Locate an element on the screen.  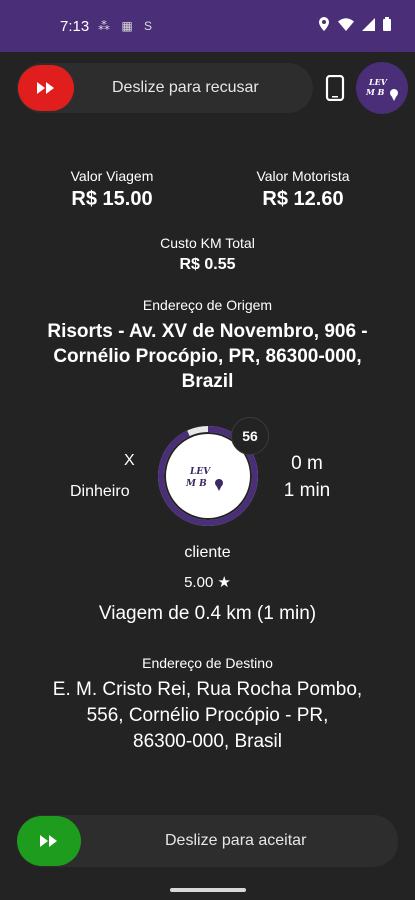
battery-icon is located at coordinates (387, 24).